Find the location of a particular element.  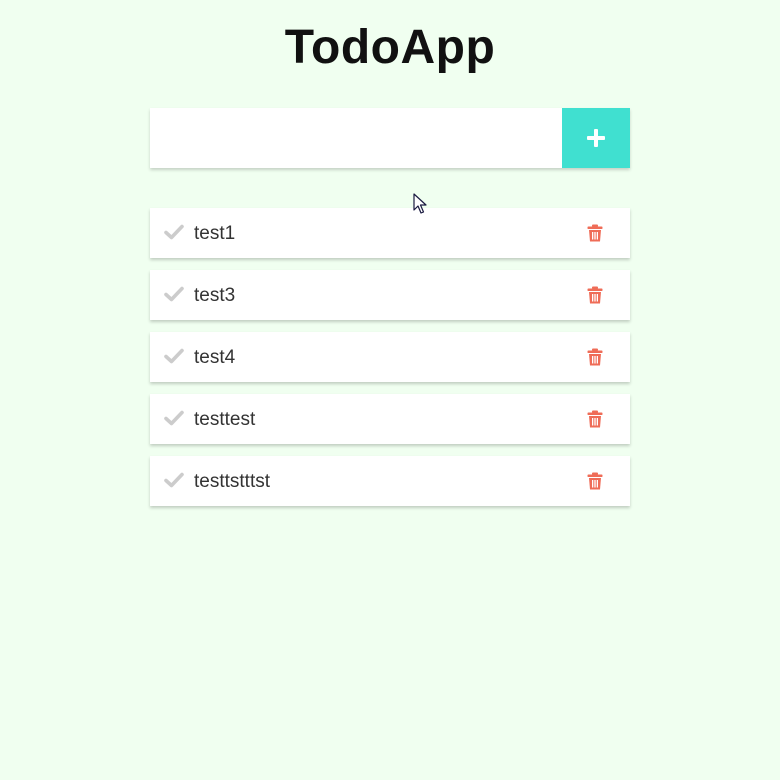

plus-icon is located at coordinates (596, 138).